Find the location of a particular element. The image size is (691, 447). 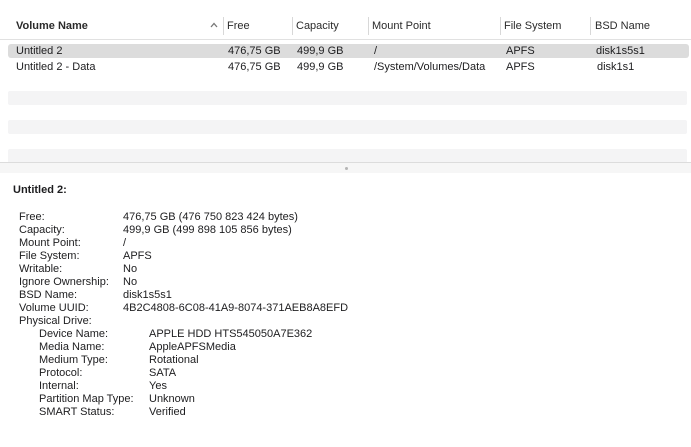

mount-point-cell: / is located at coordinates (376, 51).